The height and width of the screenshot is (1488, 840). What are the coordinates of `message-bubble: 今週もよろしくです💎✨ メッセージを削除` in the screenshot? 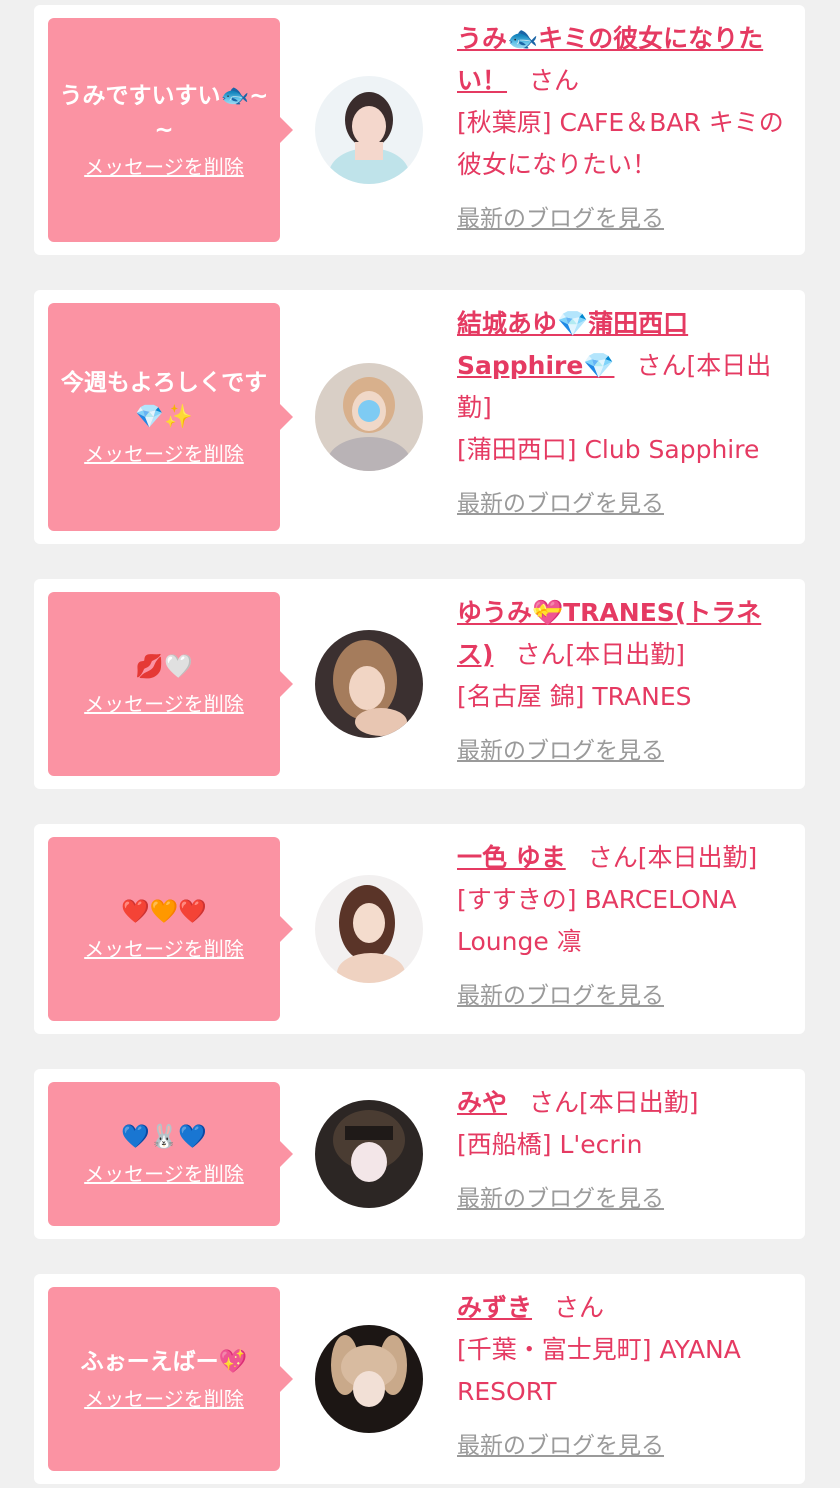 It's located at (170, 417).